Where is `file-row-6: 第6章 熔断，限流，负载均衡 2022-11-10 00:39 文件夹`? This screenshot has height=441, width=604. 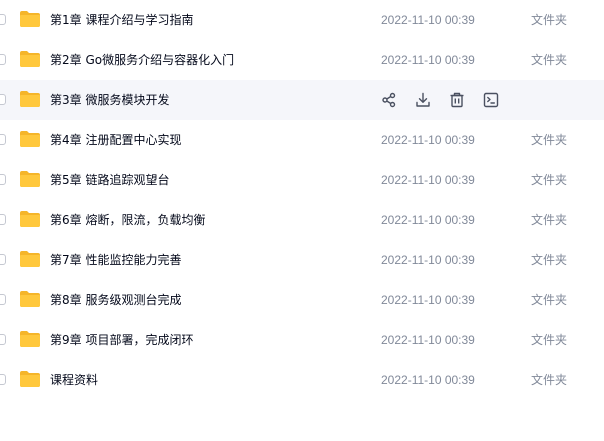 file-row-6: 第6章 熔断，限流，负载均衡 2022-11-10 00:39 文件夹 is located at coordinates (302, 220).